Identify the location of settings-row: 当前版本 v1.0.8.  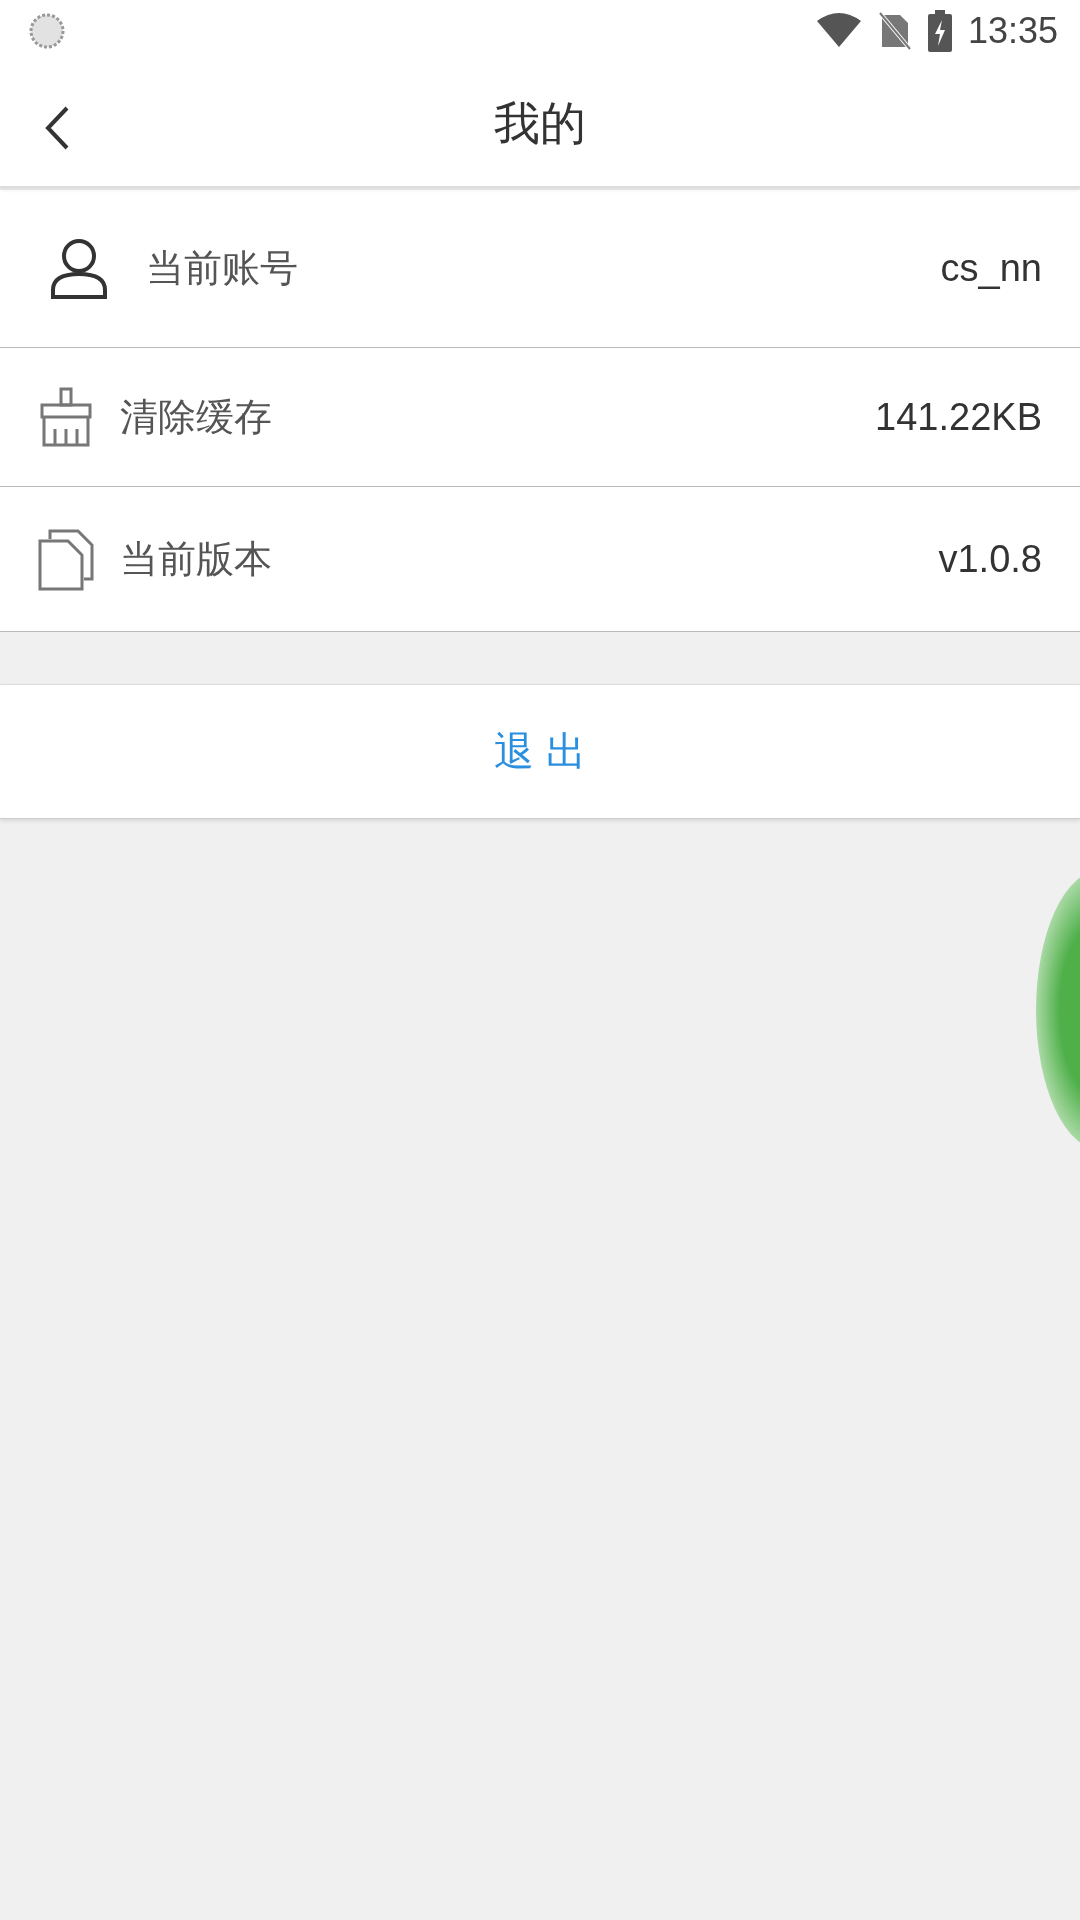
(540, 559).